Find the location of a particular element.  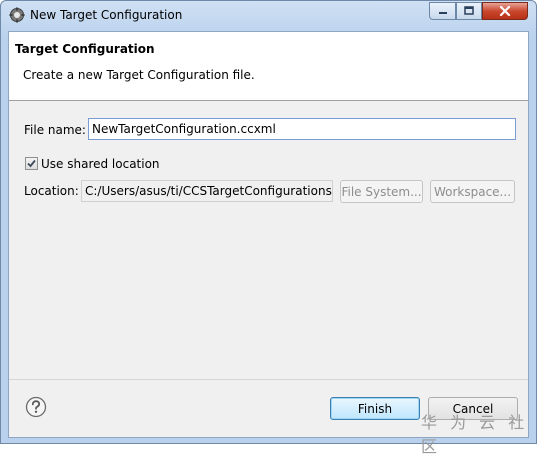

watermark-text: 华 为 云 社 区 is located at coordinates (475, 434).